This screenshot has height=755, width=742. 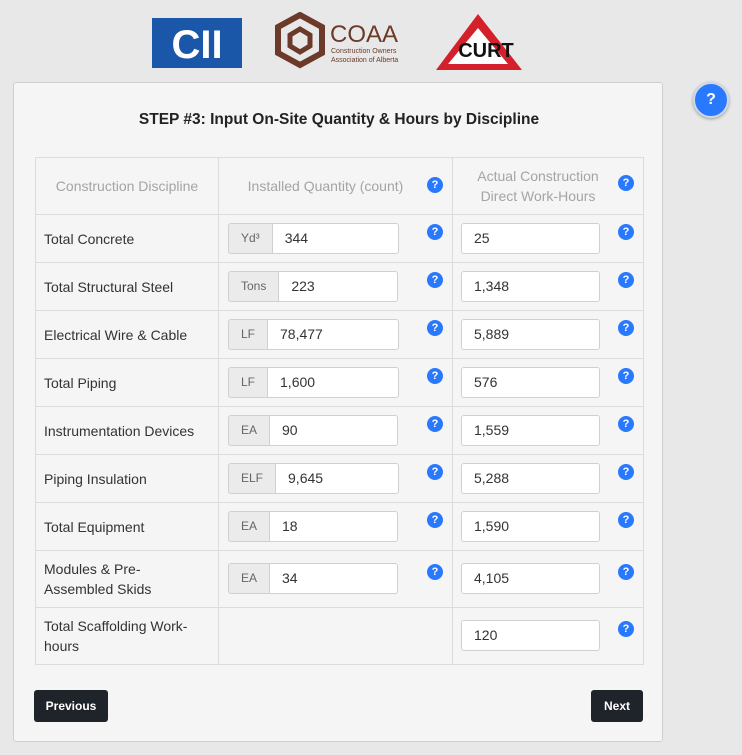 I want to click on discipline-label-line1: Modules & Pre-, so click(x=92, y=569).